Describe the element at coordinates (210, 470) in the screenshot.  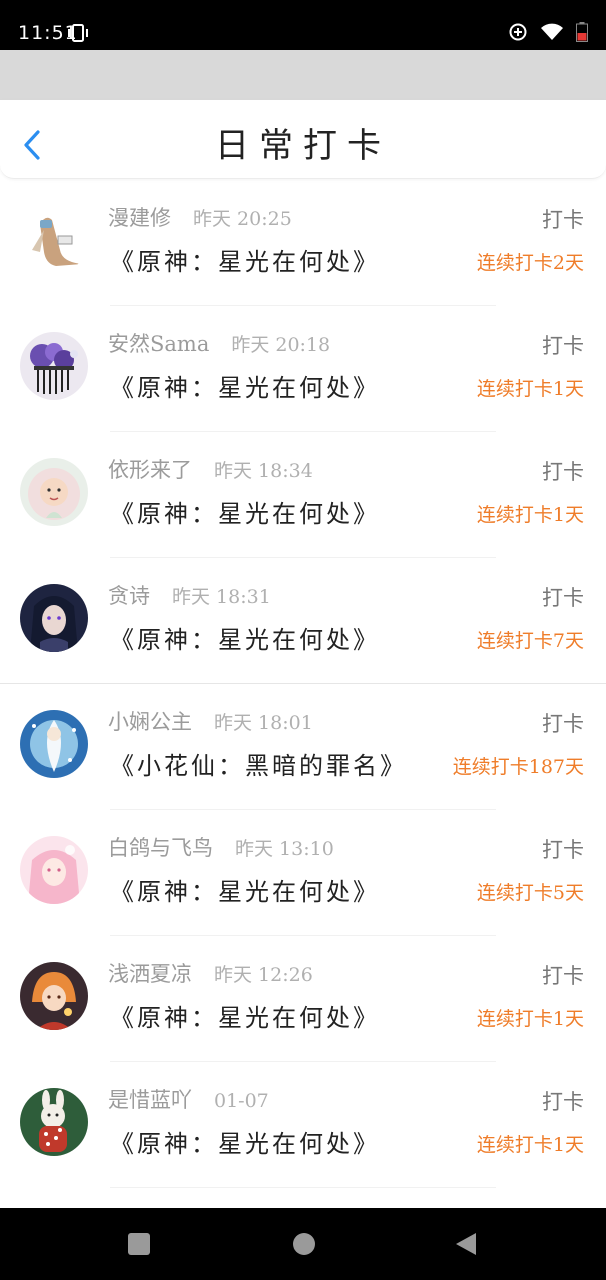
I see `user-name: 依形来了 昨天 18:34` at that location.